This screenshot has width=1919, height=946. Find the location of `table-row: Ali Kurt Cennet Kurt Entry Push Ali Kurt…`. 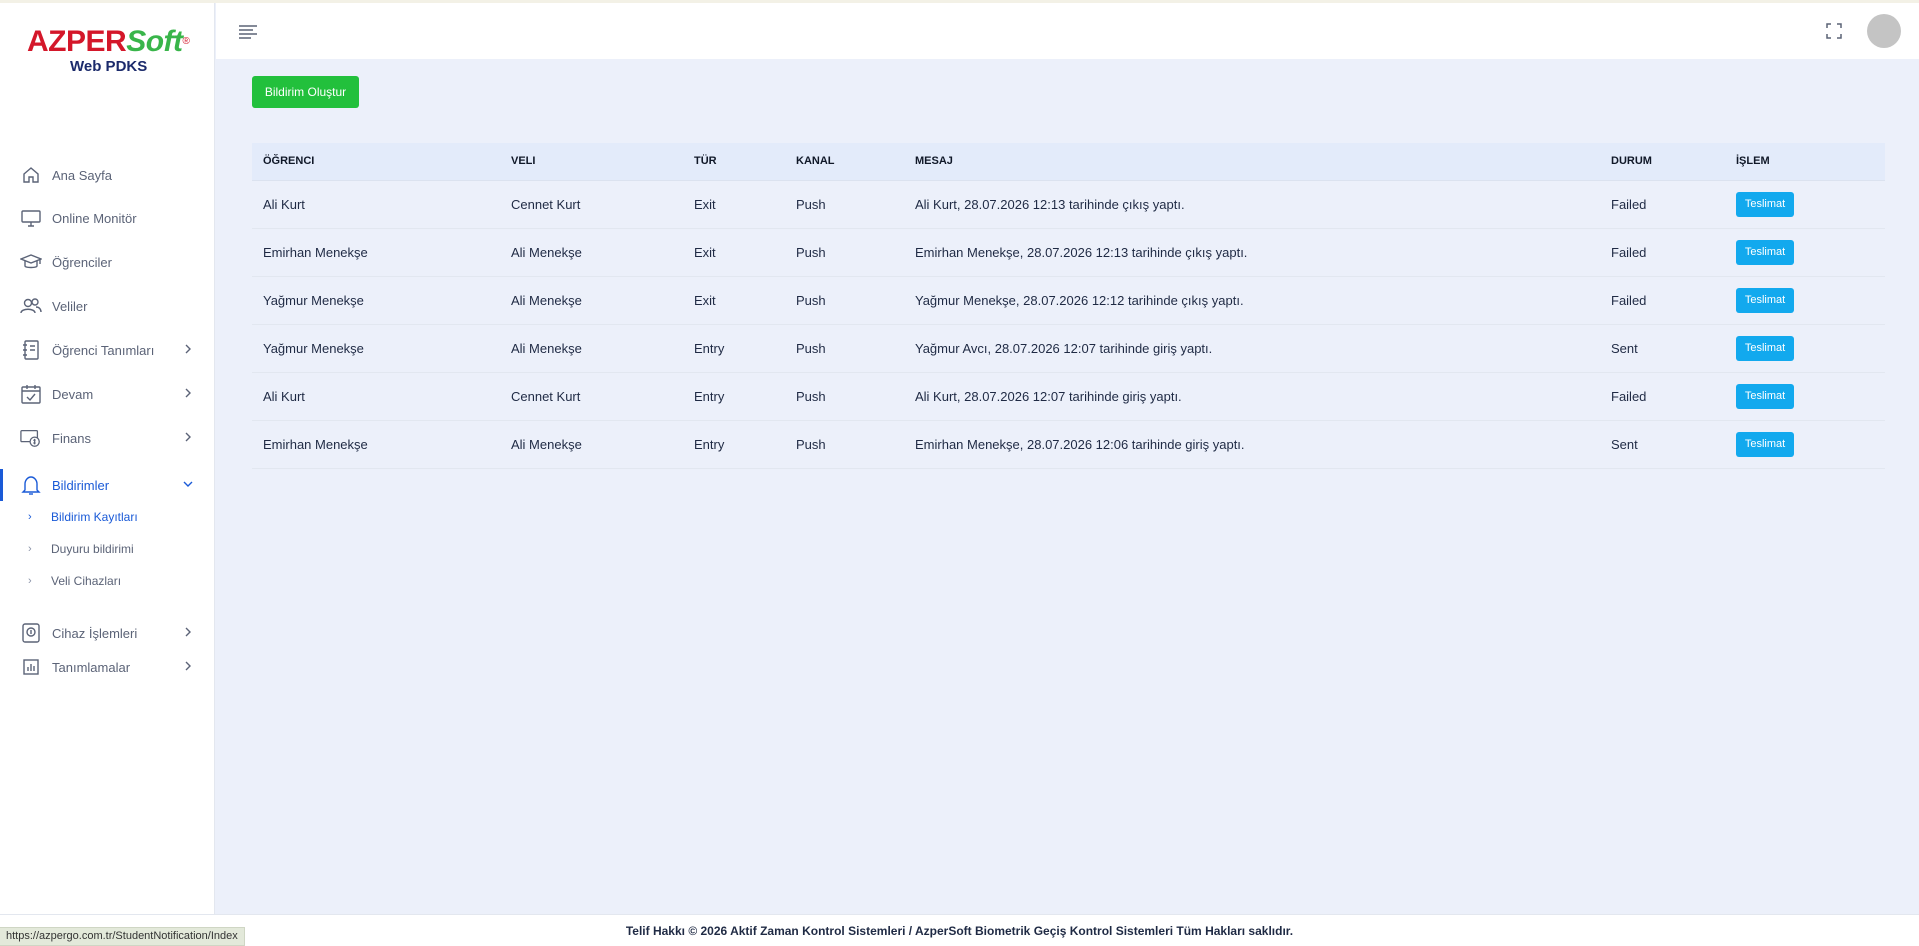

table-row: Ali Kurt Cennet Kurt Entry Push Ali Kurt… is located at coordinates (1068, 396).